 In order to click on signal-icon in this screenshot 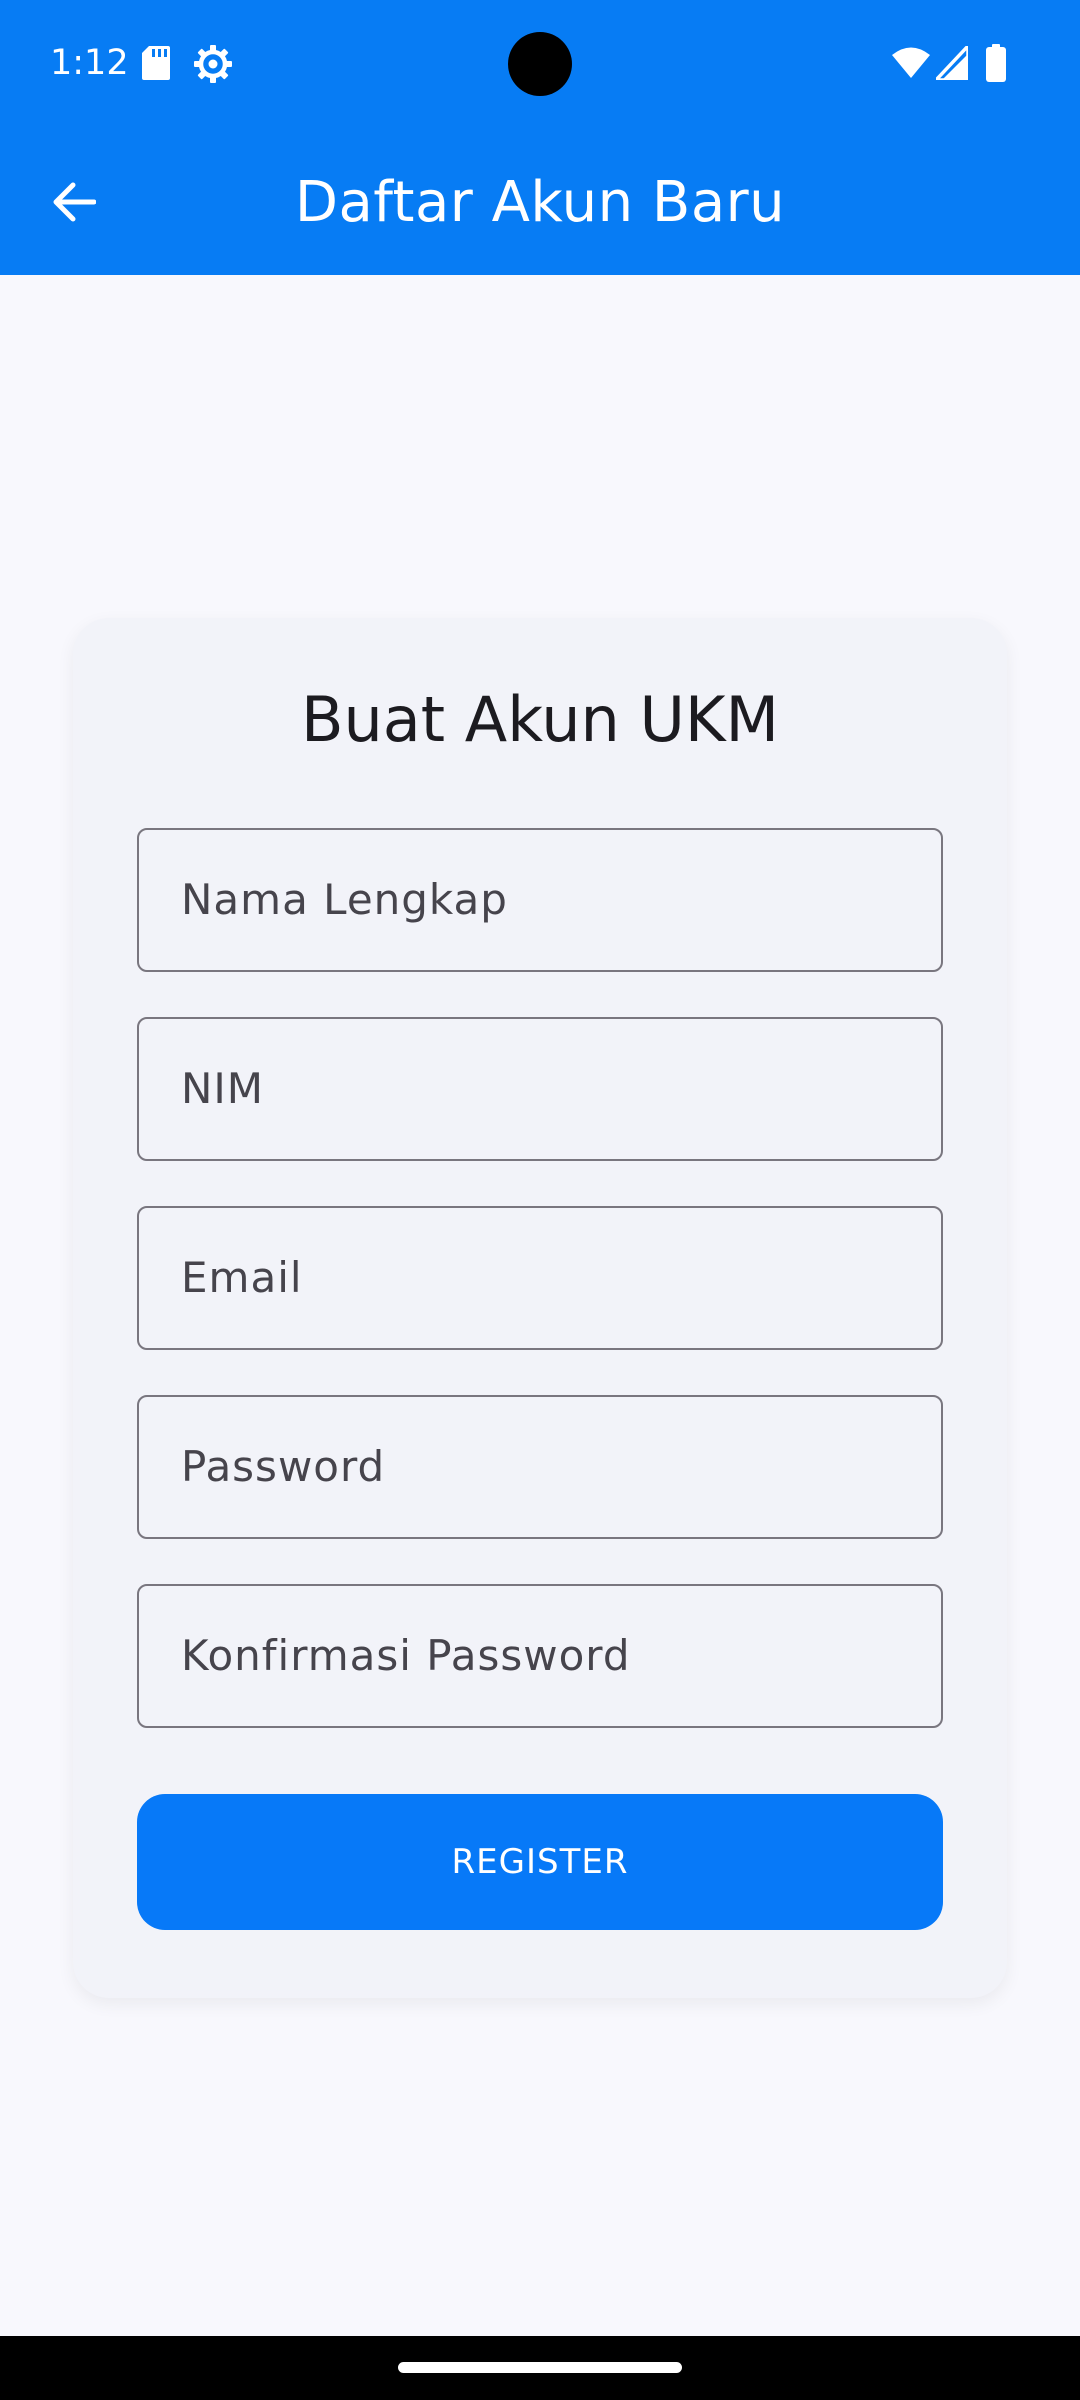, I will do `click(952, 64)`.